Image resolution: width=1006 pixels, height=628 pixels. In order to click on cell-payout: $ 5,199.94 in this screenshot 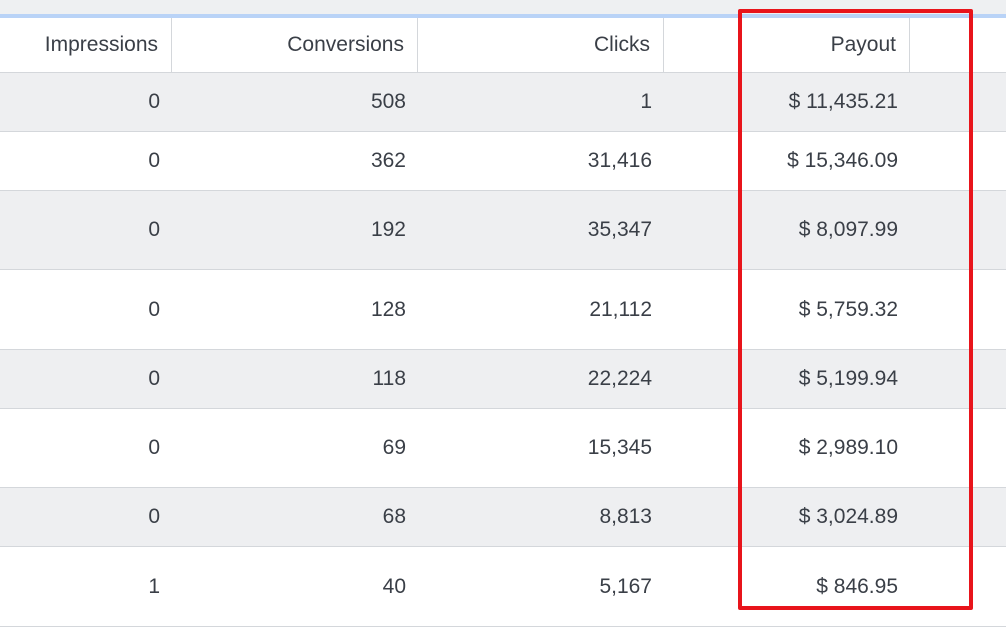, I will do `click(848, 378)`.